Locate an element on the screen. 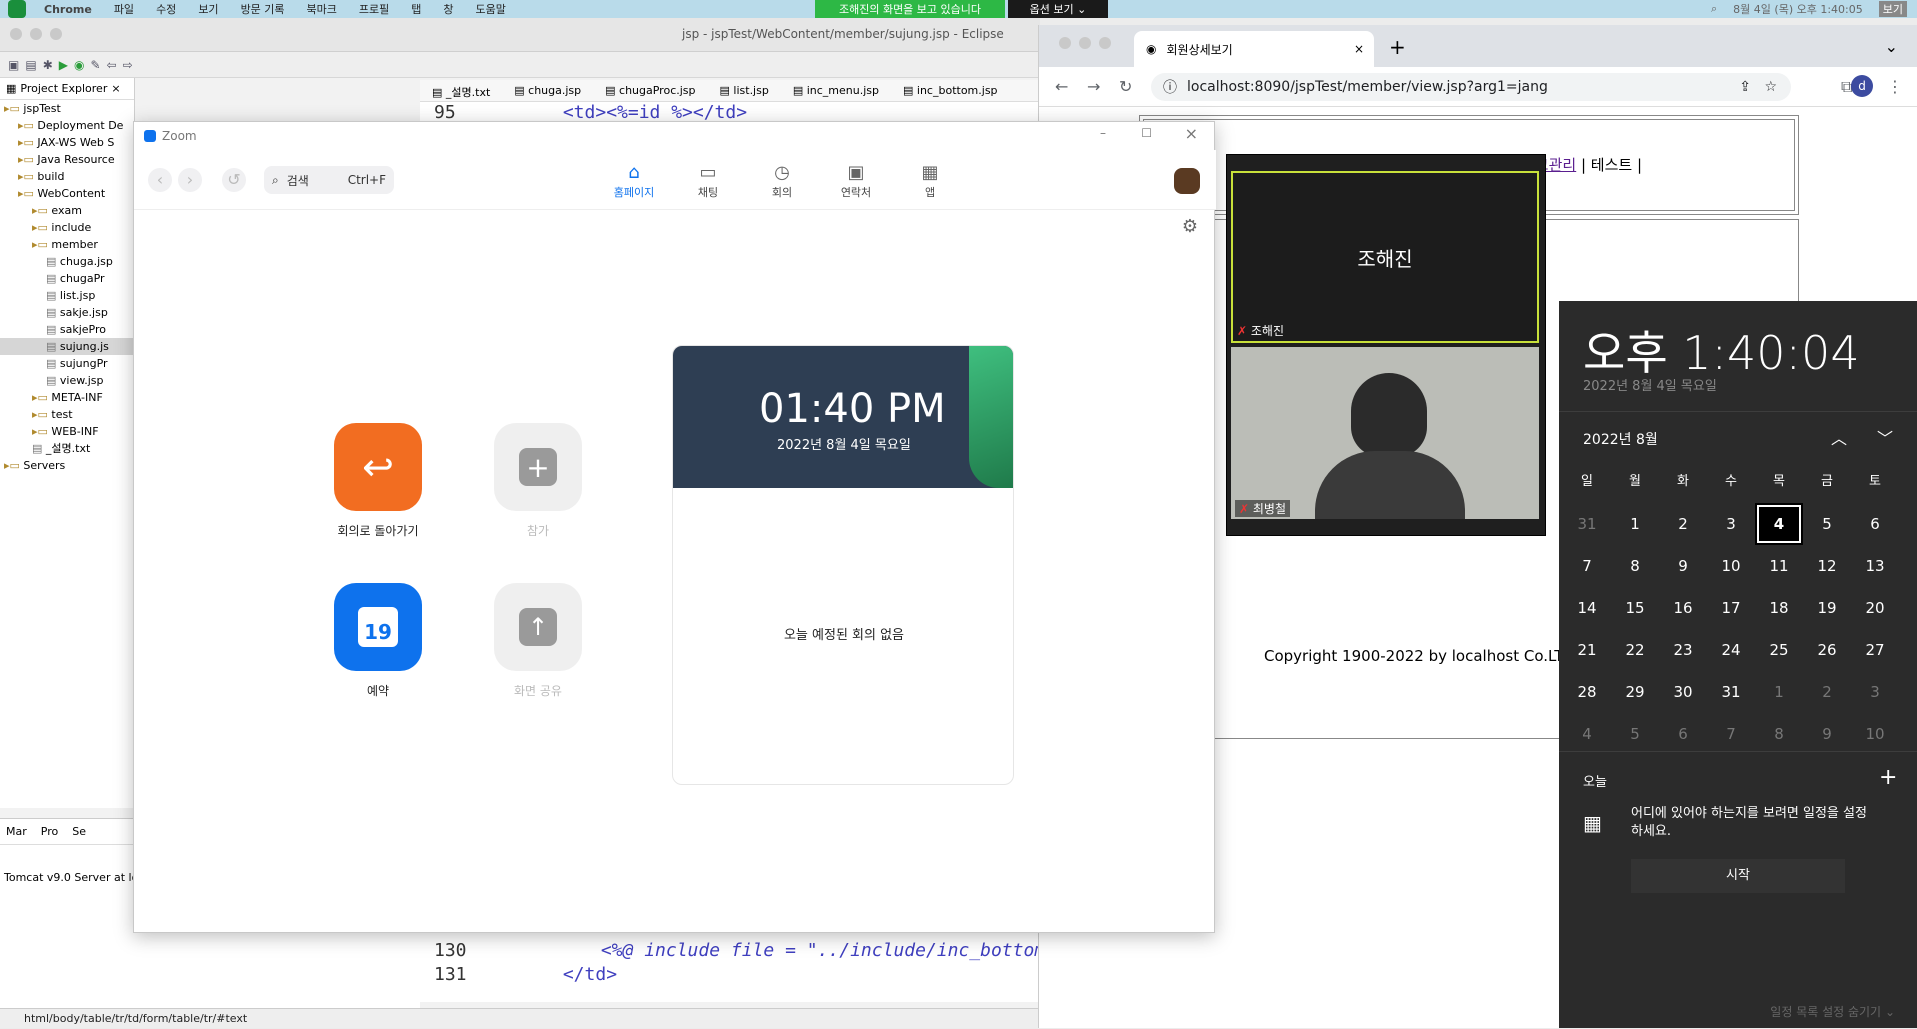 The image size is (1917, 1029). tree-item: ▤ chugaPr is located at coordinates (67, 278).